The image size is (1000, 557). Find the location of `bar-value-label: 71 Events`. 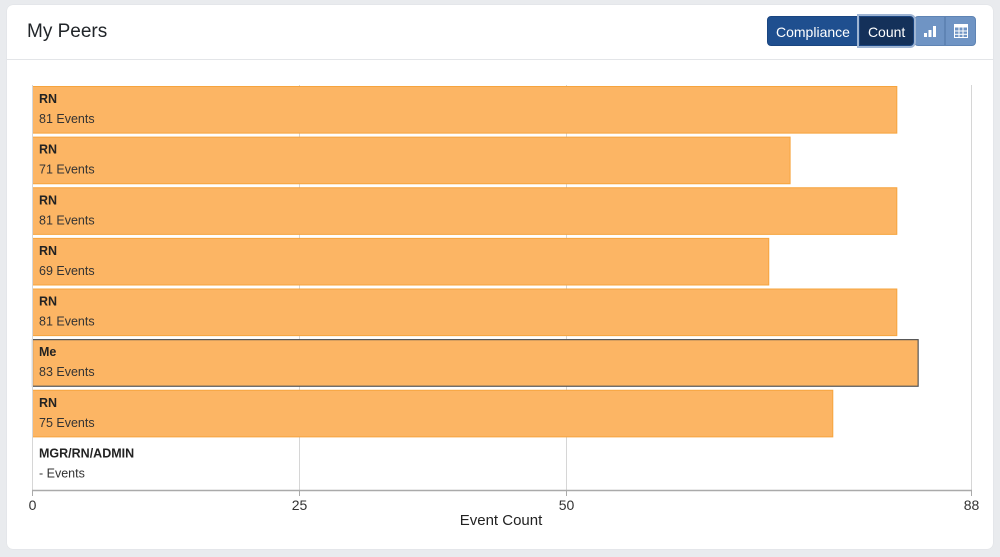

bar-value-label: 71 Events is located at coordinates (67, 170).